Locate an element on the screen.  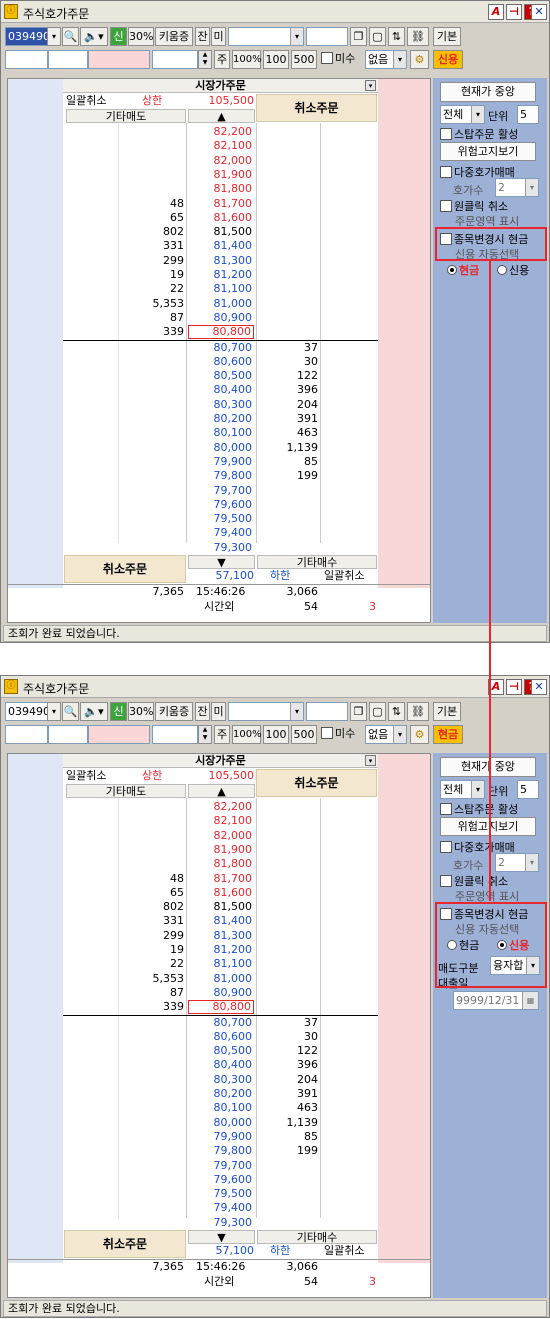
bid-price: 80,700 is located at coordinates (221, 1023).